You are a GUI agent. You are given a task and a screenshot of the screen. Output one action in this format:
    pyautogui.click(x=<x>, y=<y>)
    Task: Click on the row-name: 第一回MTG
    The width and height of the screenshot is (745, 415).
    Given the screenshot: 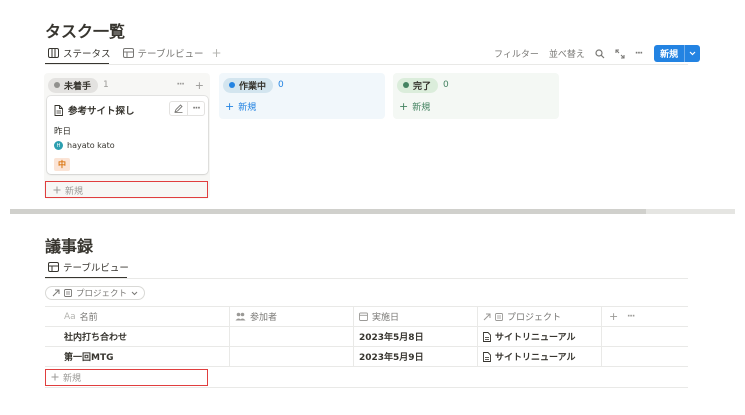 What is the action you would take?
    pyautogui.click(x=89, y=358)
    